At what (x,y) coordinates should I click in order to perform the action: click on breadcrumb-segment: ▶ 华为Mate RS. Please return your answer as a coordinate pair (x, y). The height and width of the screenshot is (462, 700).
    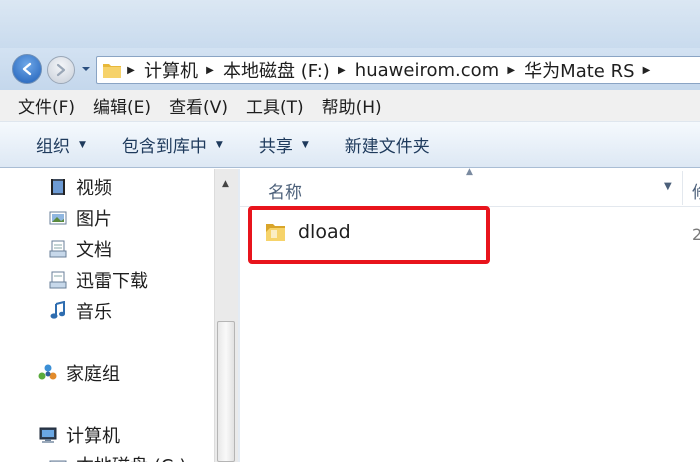
    Looking at the image, I should click on (569, 70).